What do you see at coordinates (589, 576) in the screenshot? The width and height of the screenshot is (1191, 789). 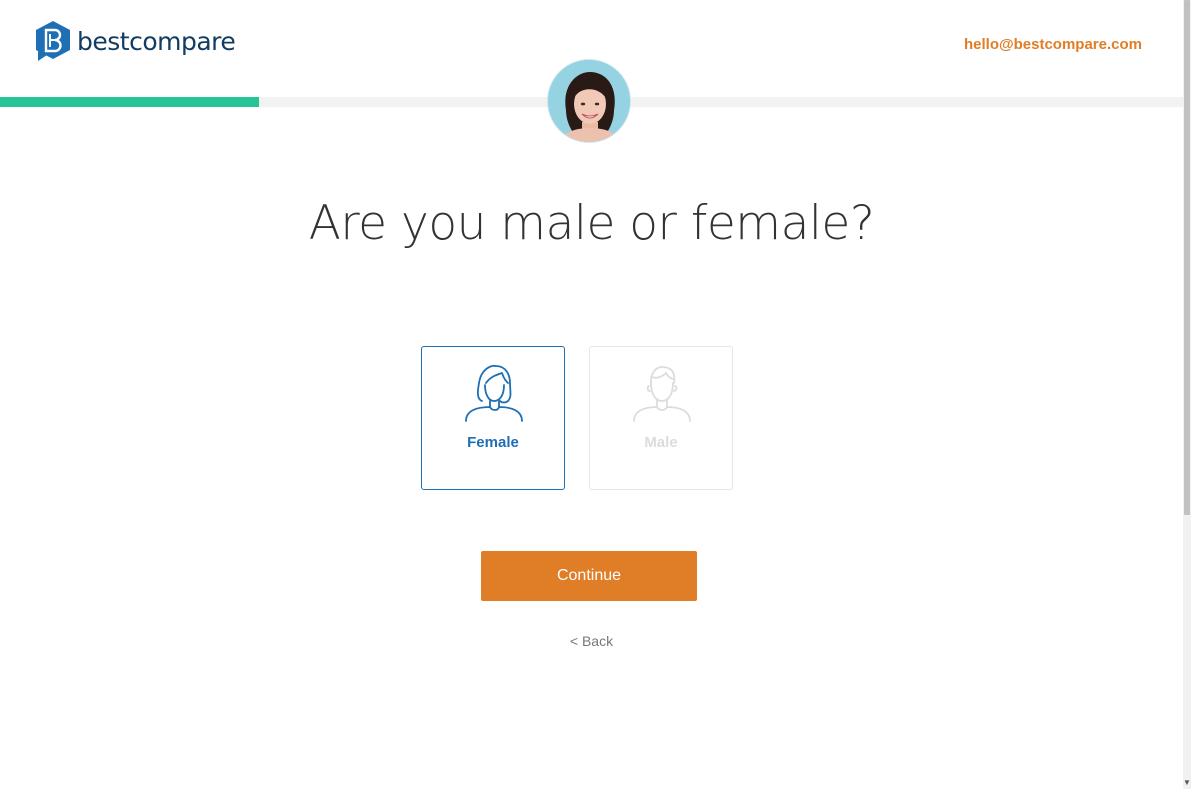 I see `continue-button: Continue` at bounding box center [589, 576].